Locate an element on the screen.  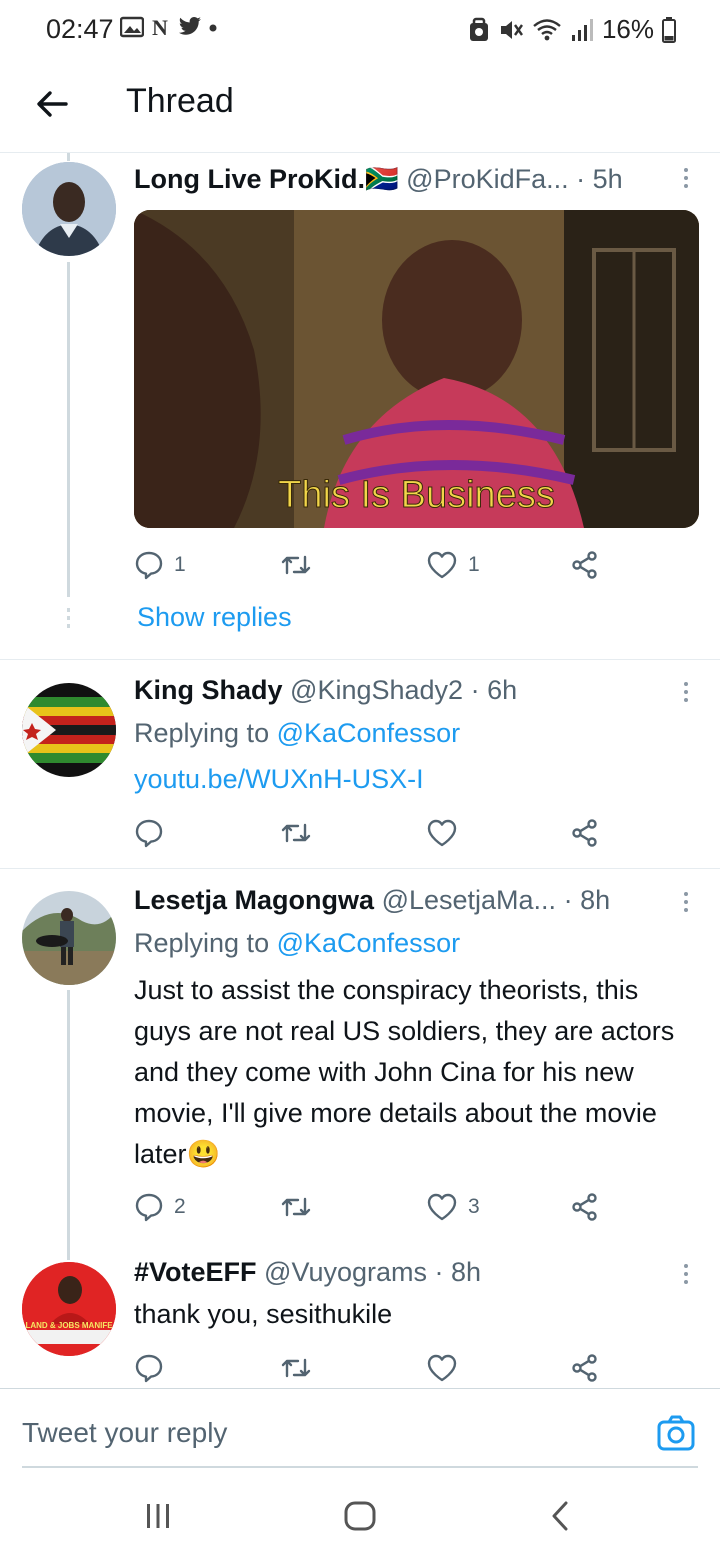
tweet-time: · 5h is located at coordinates (599, 179).